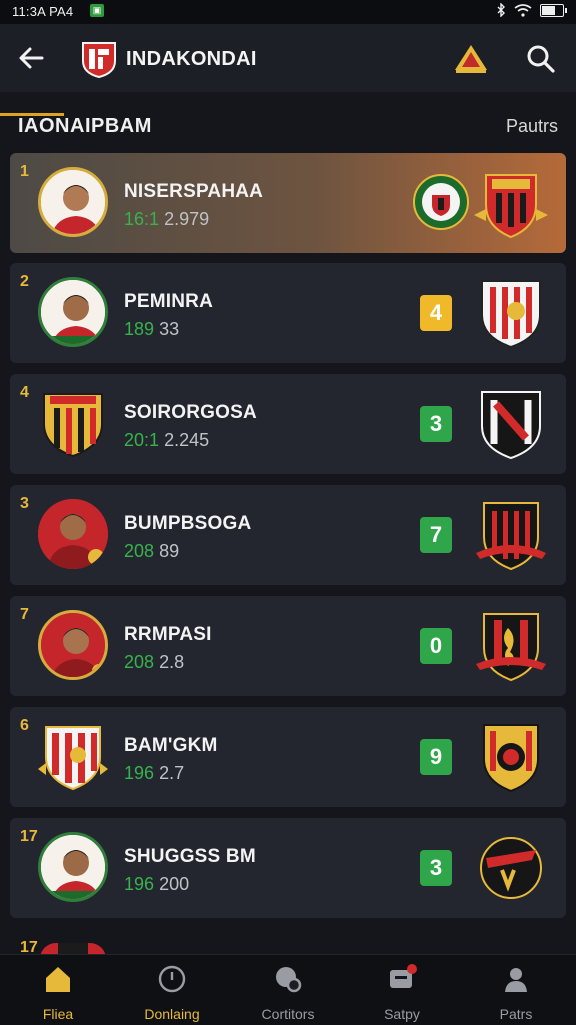  Describe the element at coordinates (191, 59) in the screenshot. I see `app-title: INDAKONDAI` at that location.